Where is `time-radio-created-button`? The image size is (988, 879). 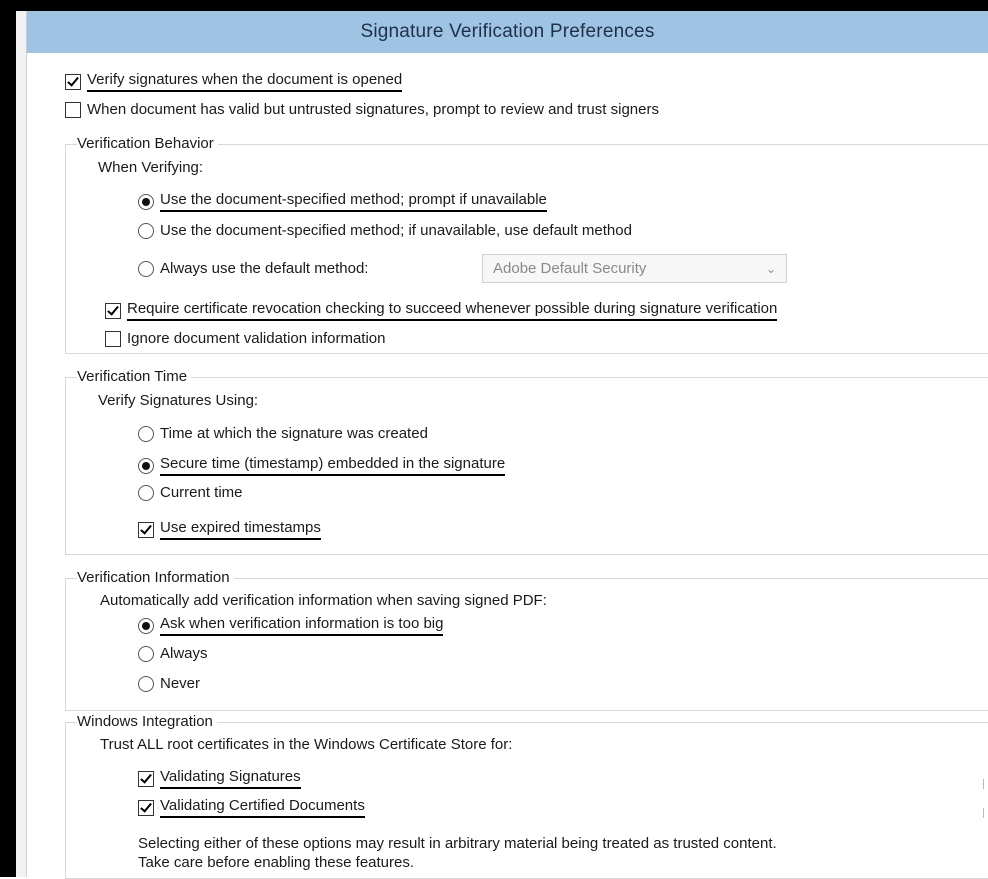 time-radio-created-button is located at coordinates (146, 433).